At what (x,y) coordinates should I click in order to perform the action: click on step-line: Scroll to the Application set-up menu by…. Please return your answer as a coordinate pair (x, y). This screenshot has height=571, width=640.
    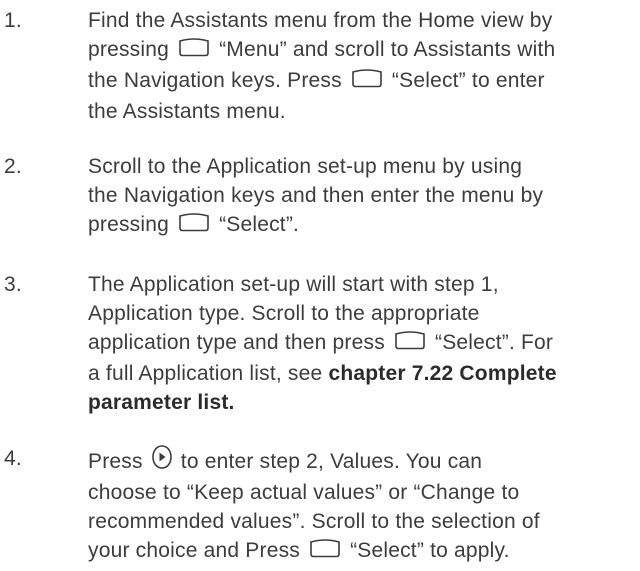
    Looking at the image, I should click on (364, 166).